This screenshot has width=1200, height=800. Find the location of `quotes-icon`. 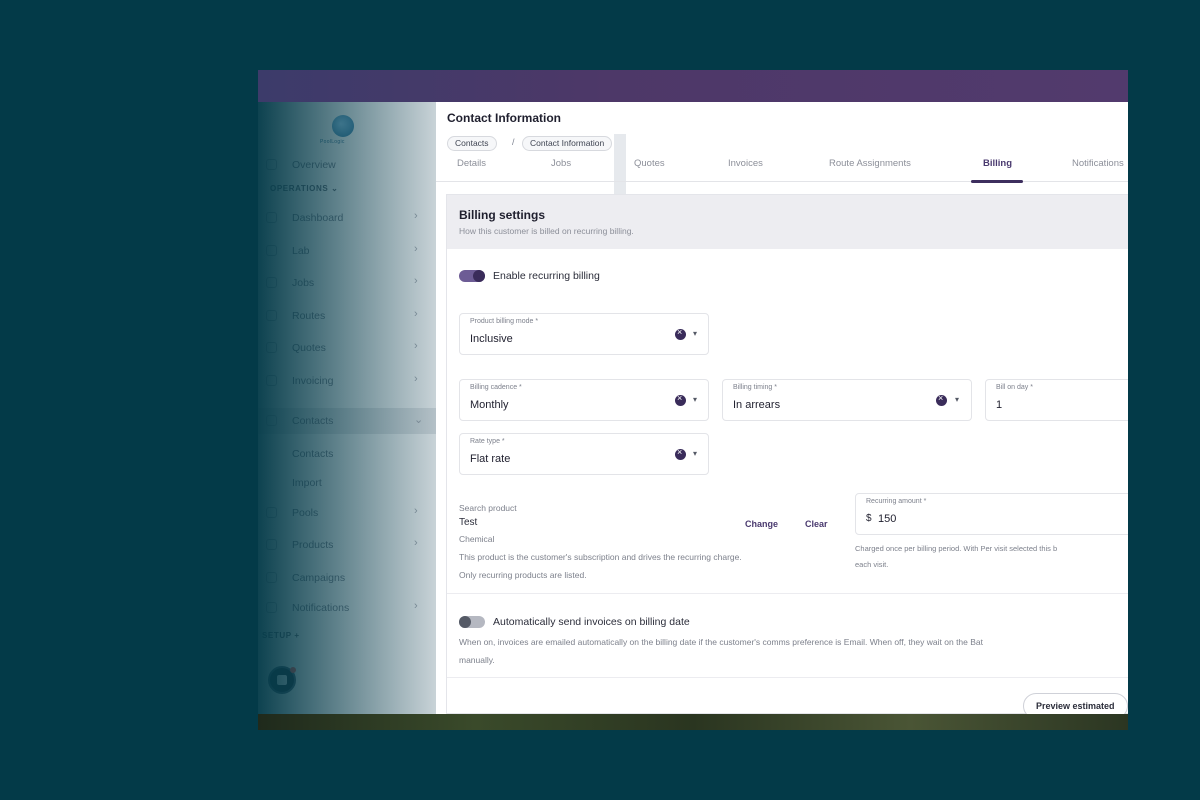

quotes-icon is located at coordinates (271, 347).